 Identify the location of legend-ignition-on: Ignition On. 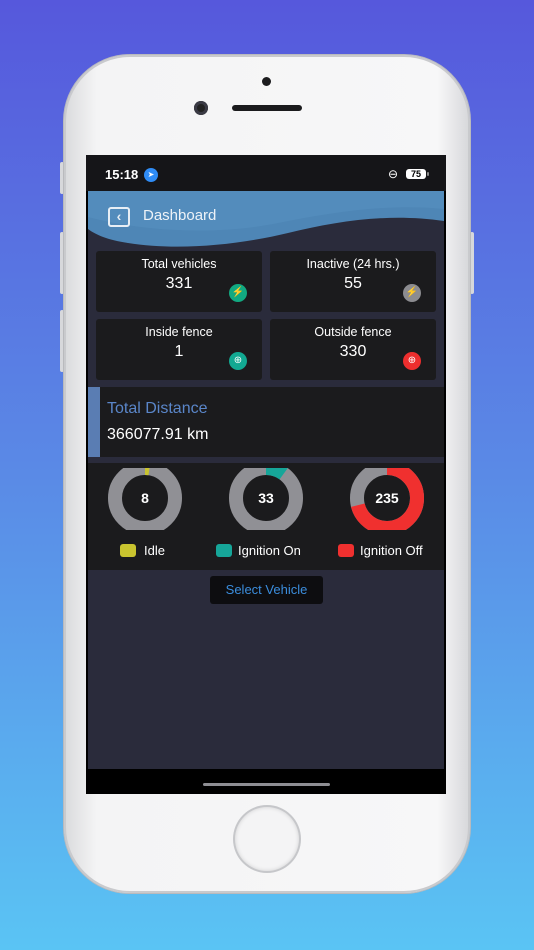
(269, 550).